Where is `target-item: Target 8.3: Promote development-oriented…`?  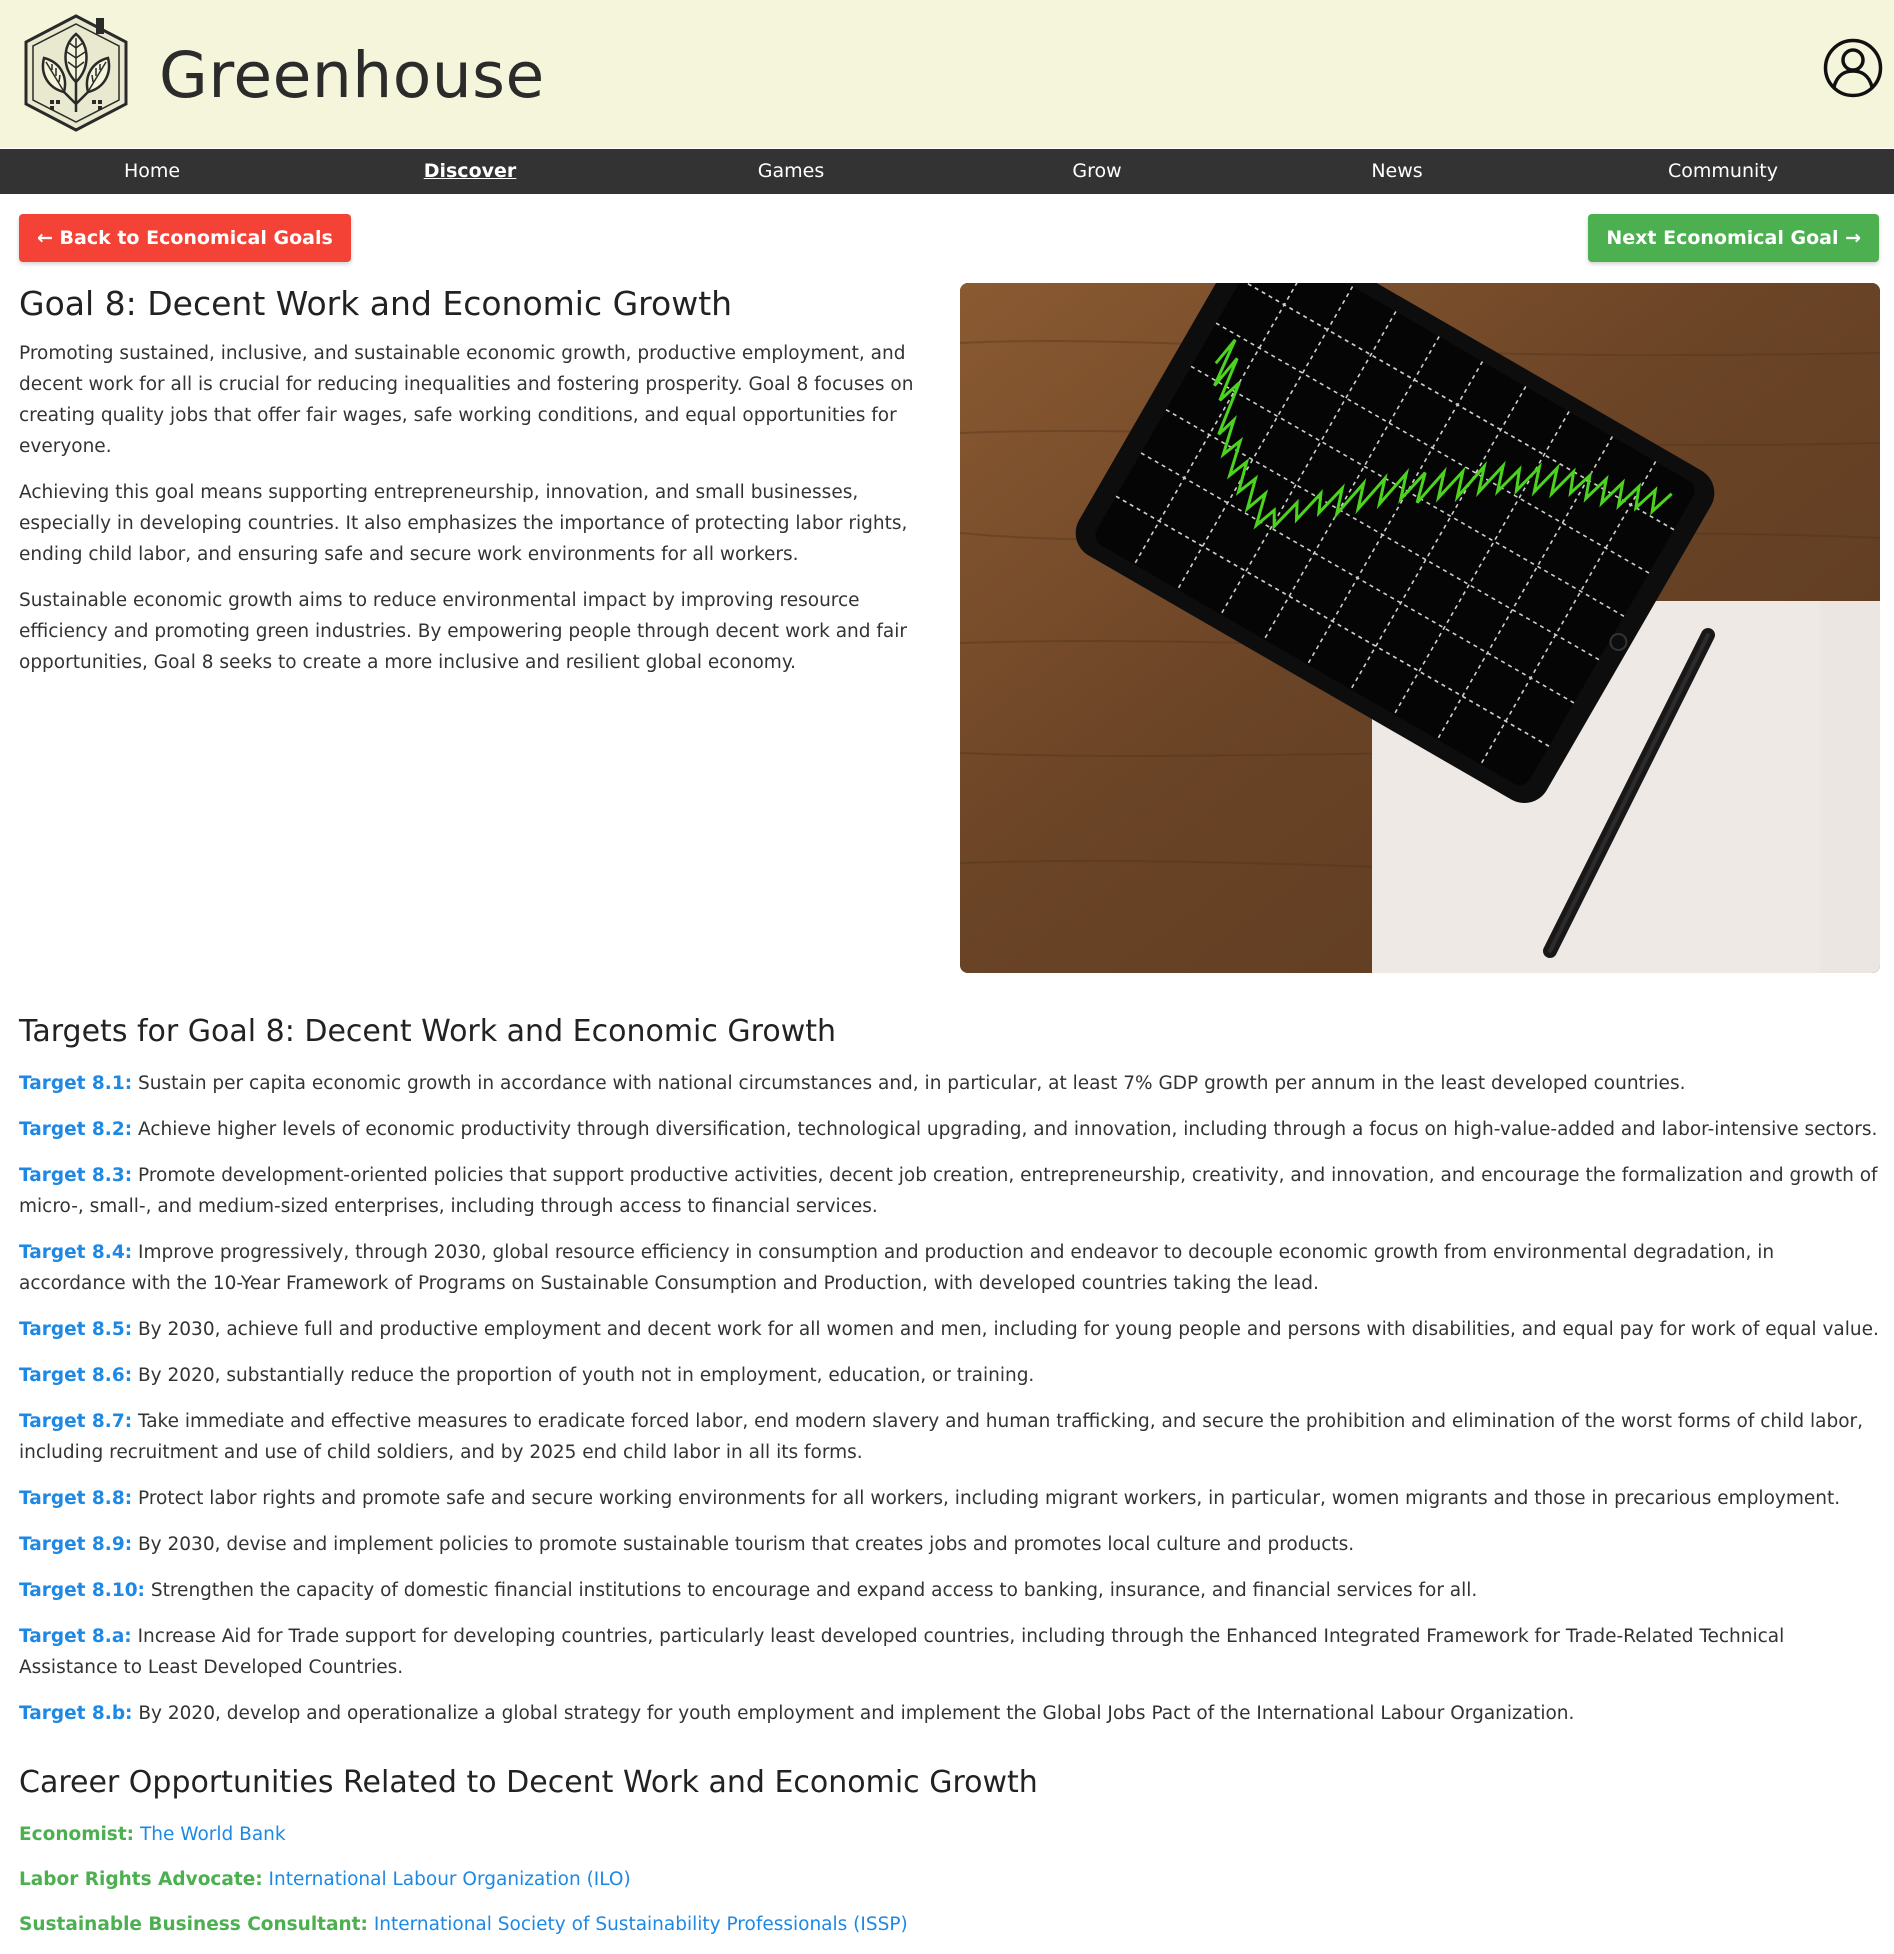
target-item: Target 8.3: Promote development-oriented… is located at coordinates (951, 1191).